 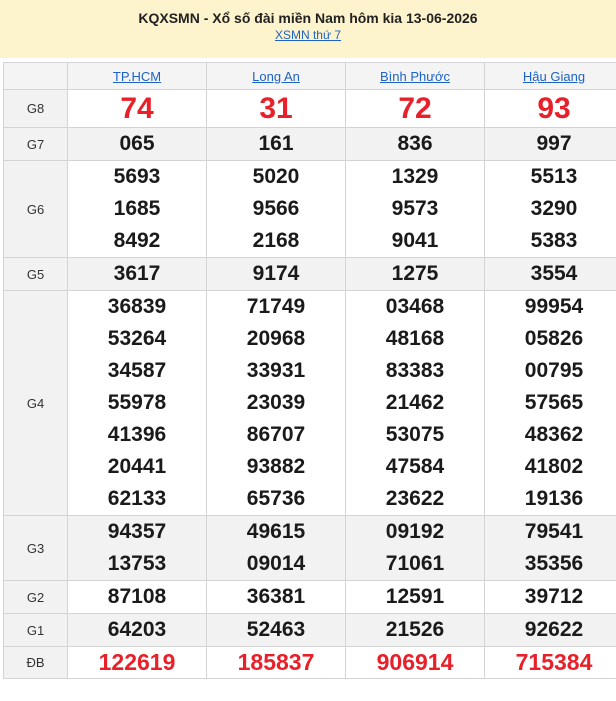 What do you see at coordinates (35, 662) in the screenshot?
I see `prize-label: ĐB` at bounding box center [35, 662].